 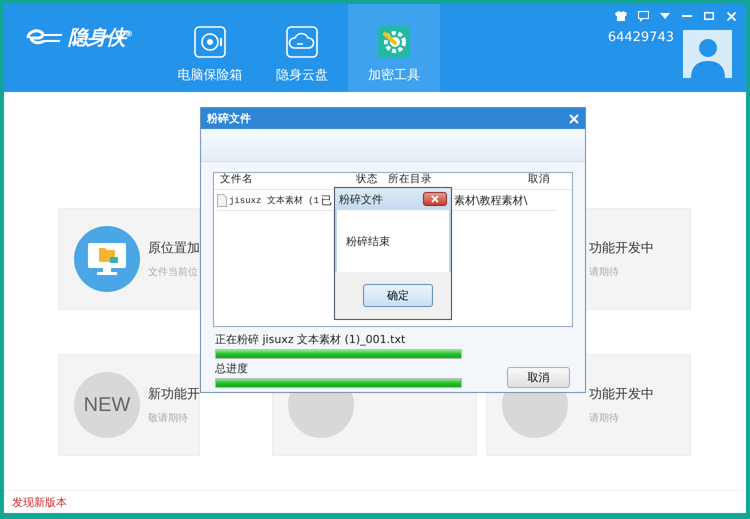 What do you see at coordinates (641, 37) in the screenshot?
I see `user-id: 64429743` at bounding box center [641, 37].